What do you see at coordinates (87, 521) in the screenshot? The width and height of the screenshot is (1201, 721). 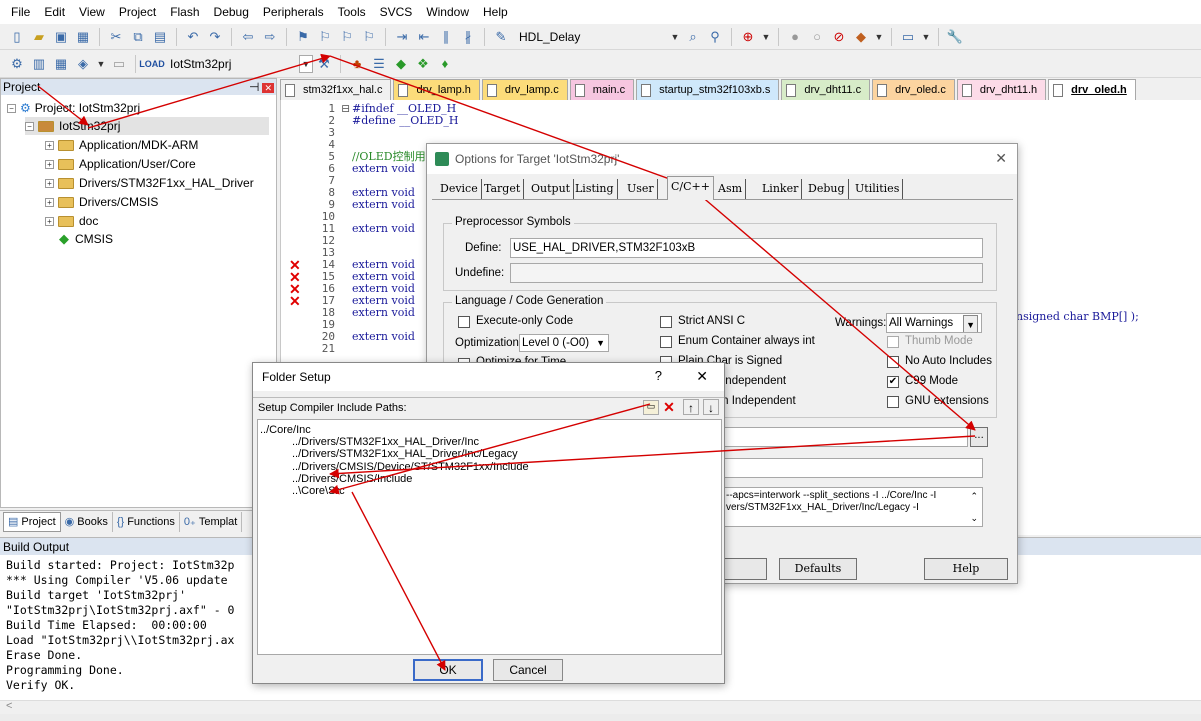 I see `tab-books: ◉ Books` at bounding box center [87, 521].